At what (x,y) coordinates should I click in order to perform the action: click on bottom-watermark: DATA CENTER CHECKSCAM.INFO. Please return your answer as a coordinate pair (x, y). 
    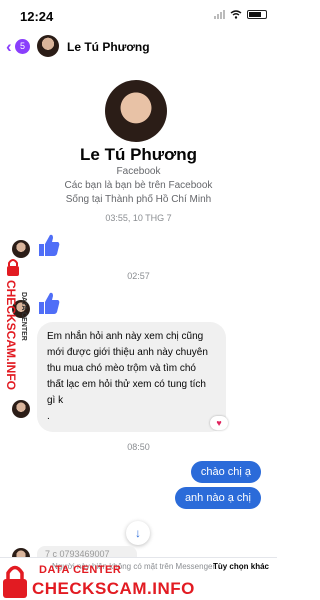
    Looking at the image, I should click on (122, 581).